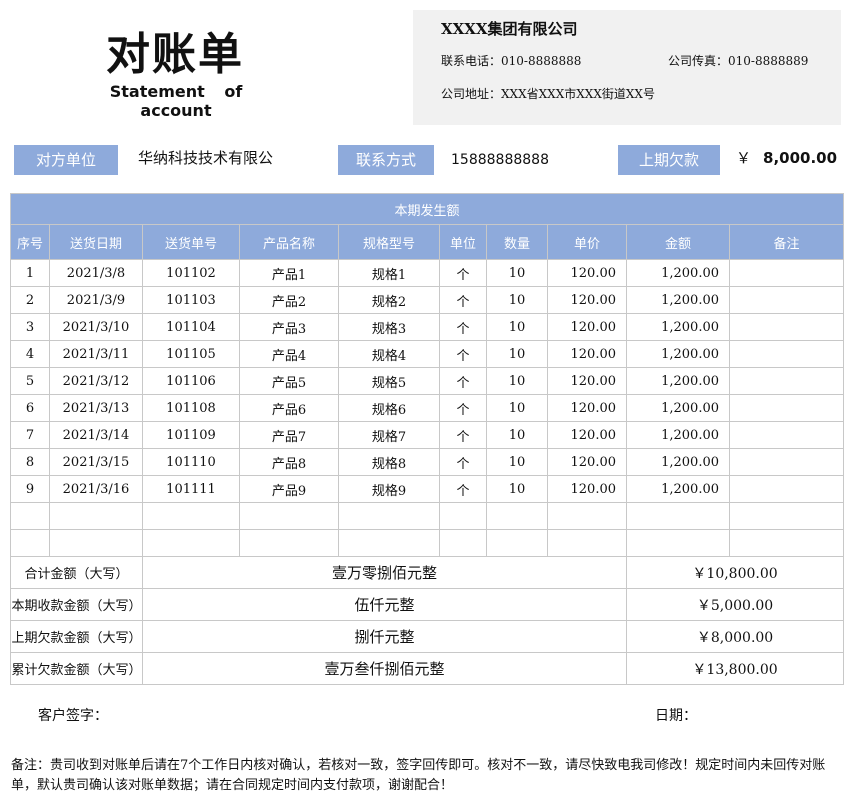  I want to click on table-cell: 规格4, so click(389, 354).